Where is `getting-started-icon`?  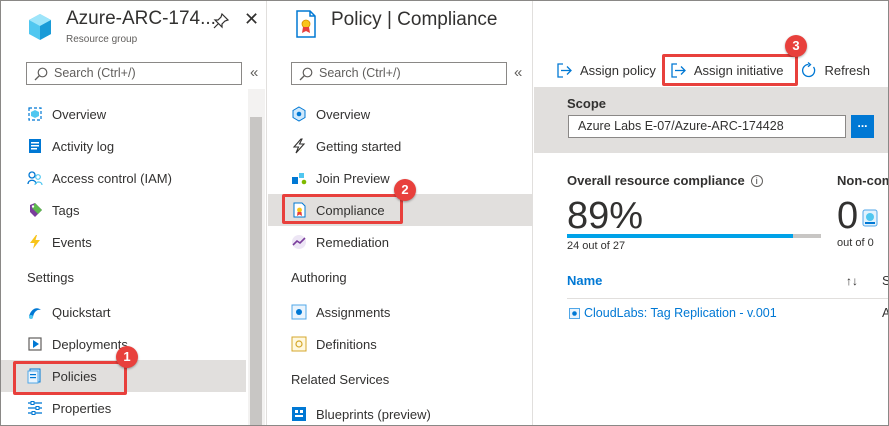 getting-started-icon is located at coordinates (299, 146).